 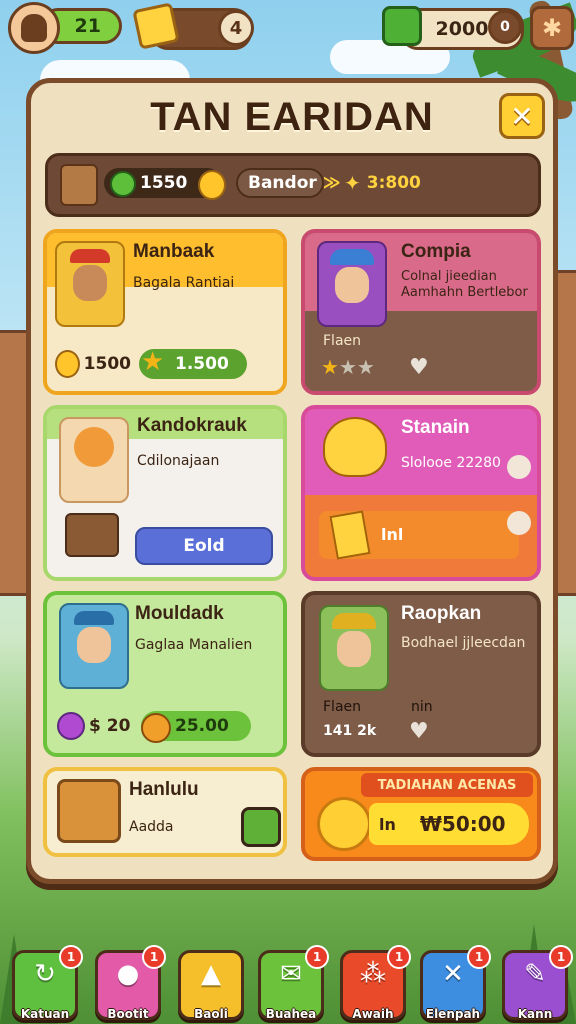 What do you see at coordinates (375, 983) in the screenshot?
I see `nav-awaih: ⁂ 1 Awaih` at bounding box center [375, 983].